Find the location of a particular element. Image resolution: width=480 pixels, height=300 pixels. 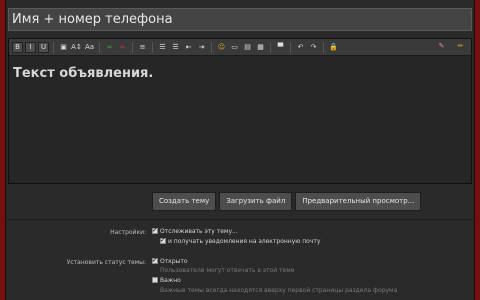

text-color-icon: ▣ is located at coordinates (63, 47).